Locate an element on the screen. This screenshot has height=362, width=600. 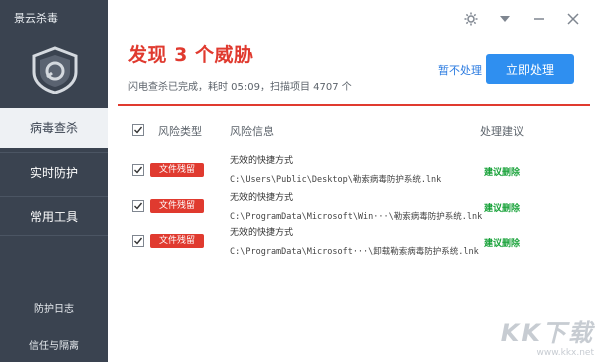
settings-icon is located at coordinates (471, 19).